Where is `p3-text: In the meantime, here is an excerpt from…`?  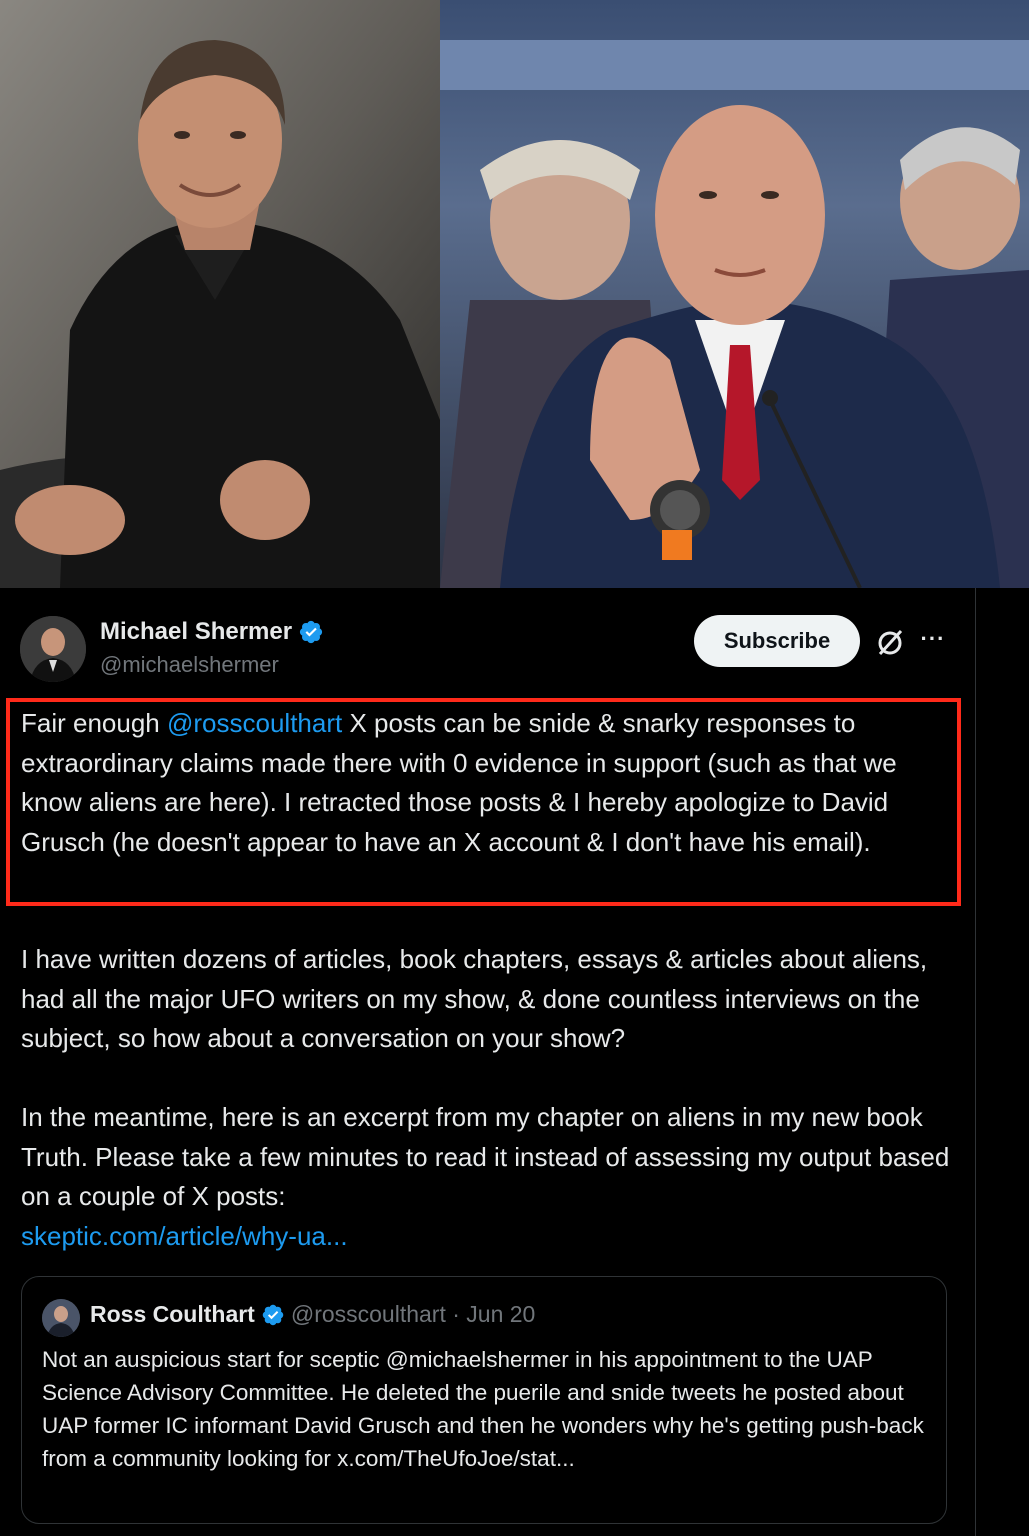
p3-text: In the meantime, here is an excerpt from… is located at coordinates (485, 1156).